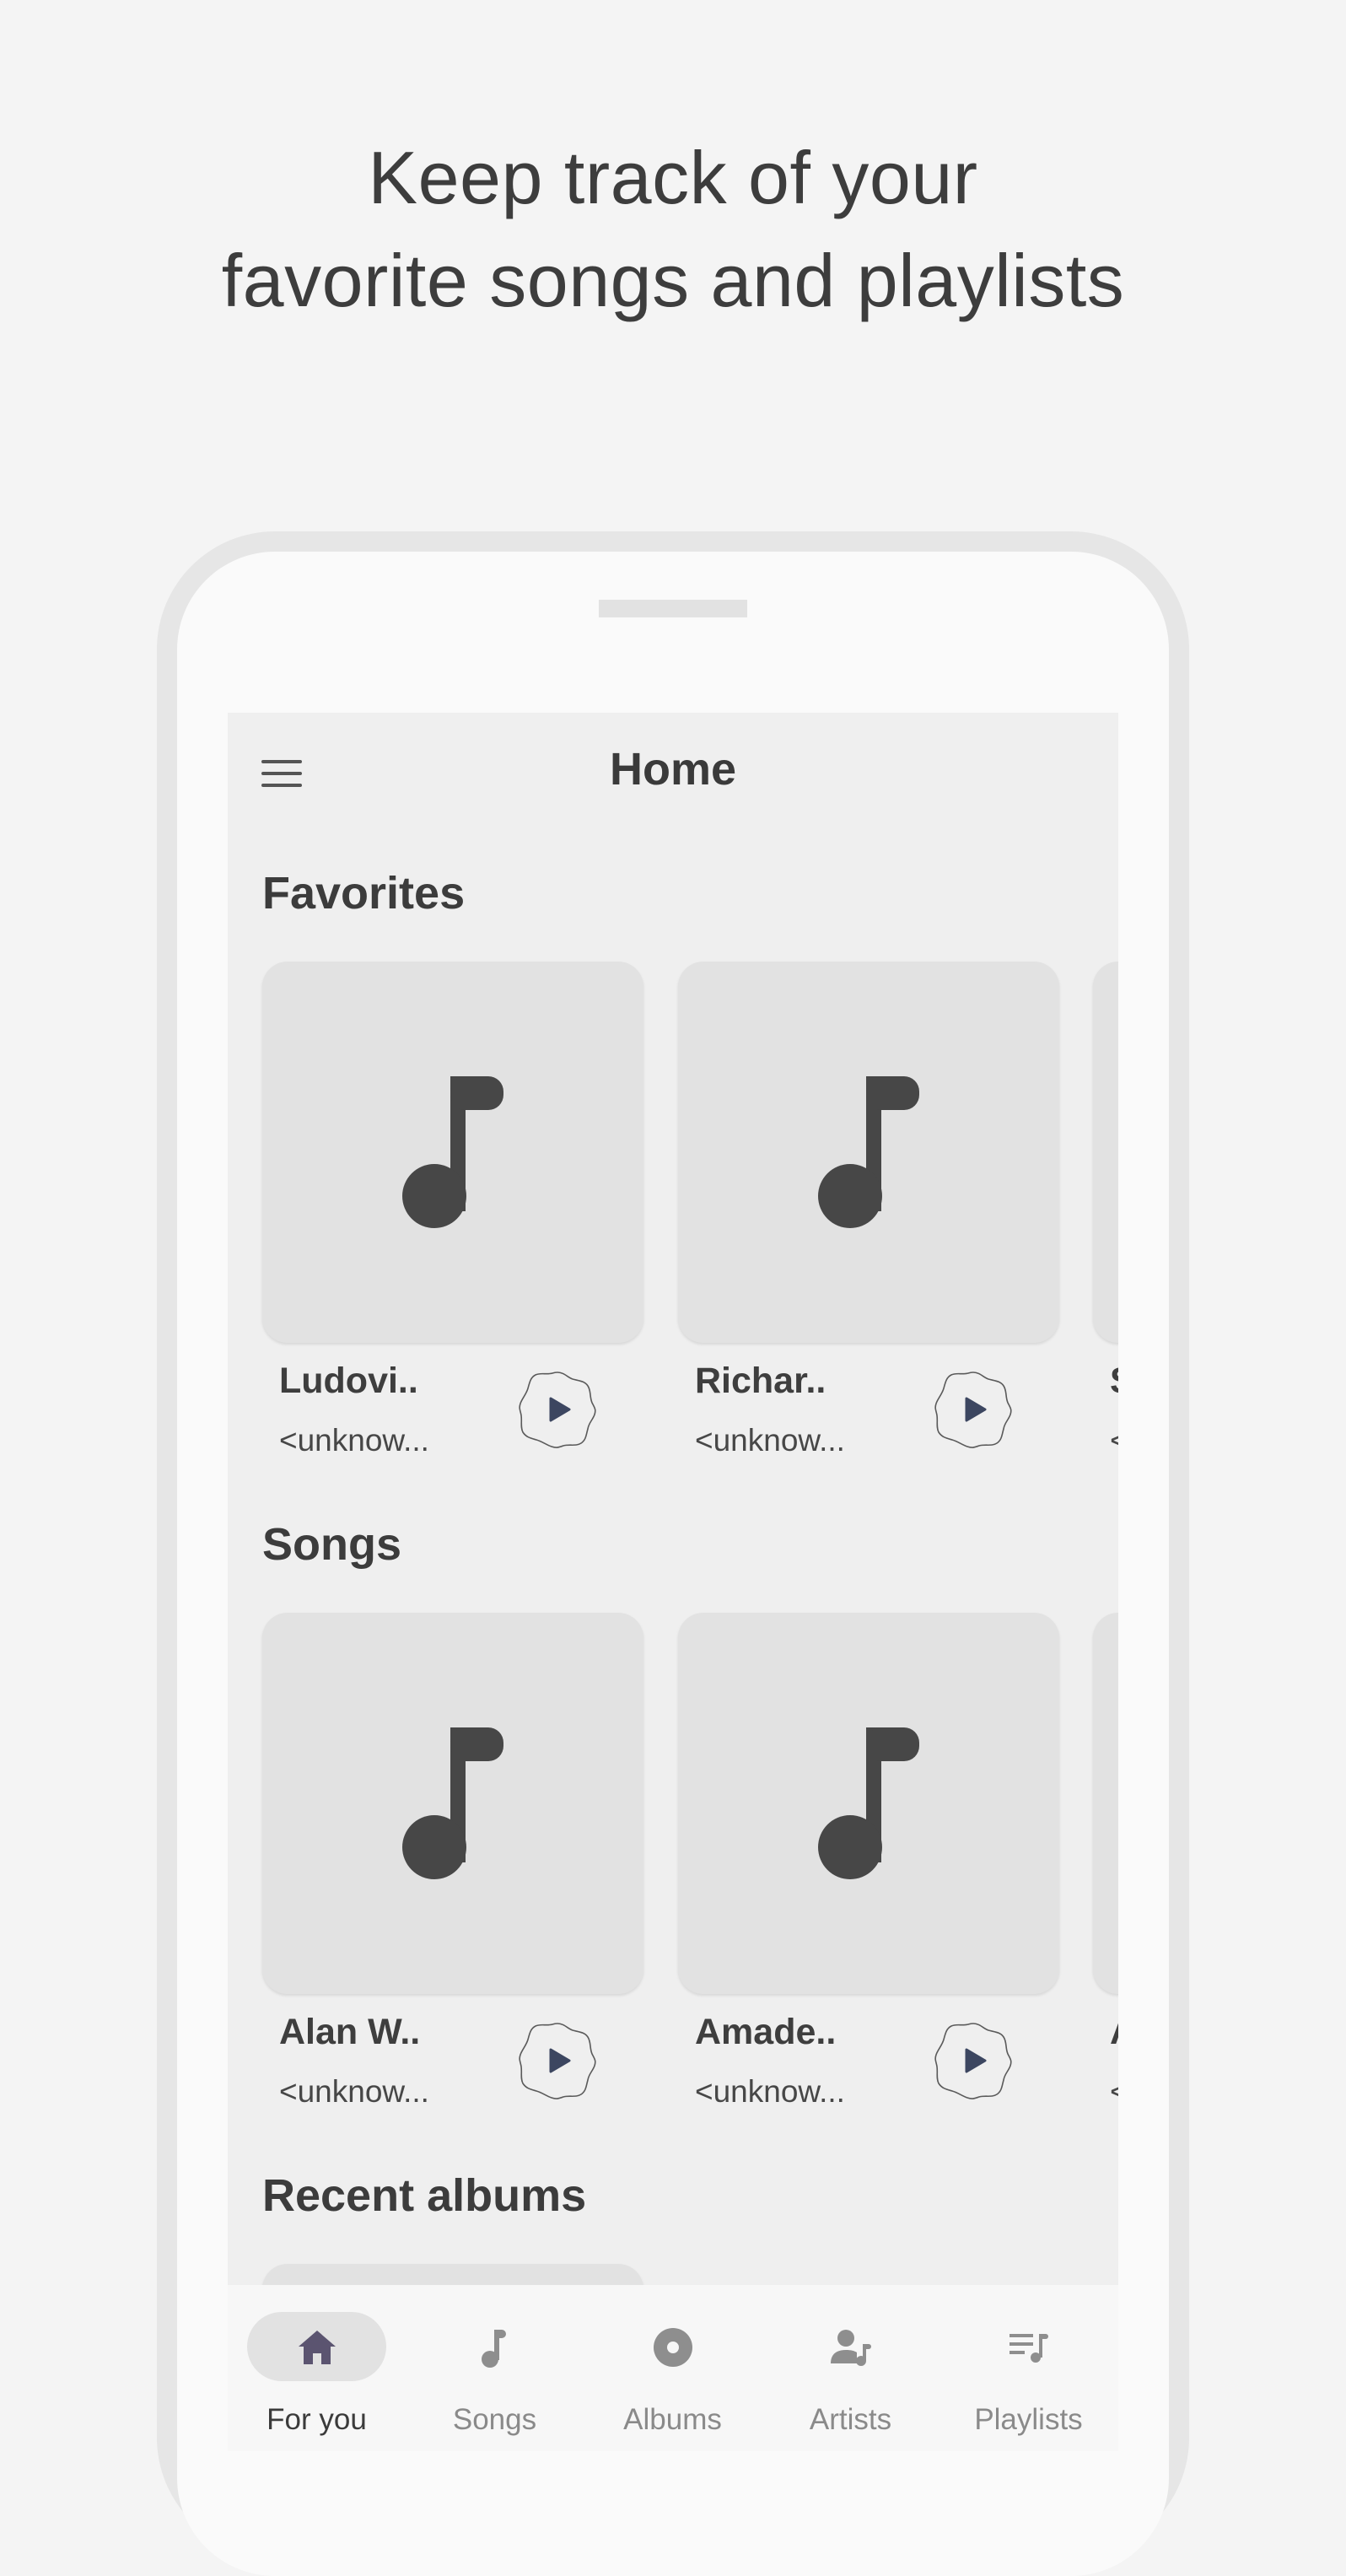 The height and width of the screenshot is (2576, 1346). I want to click on song-card-1-art, so click(453, 1803).